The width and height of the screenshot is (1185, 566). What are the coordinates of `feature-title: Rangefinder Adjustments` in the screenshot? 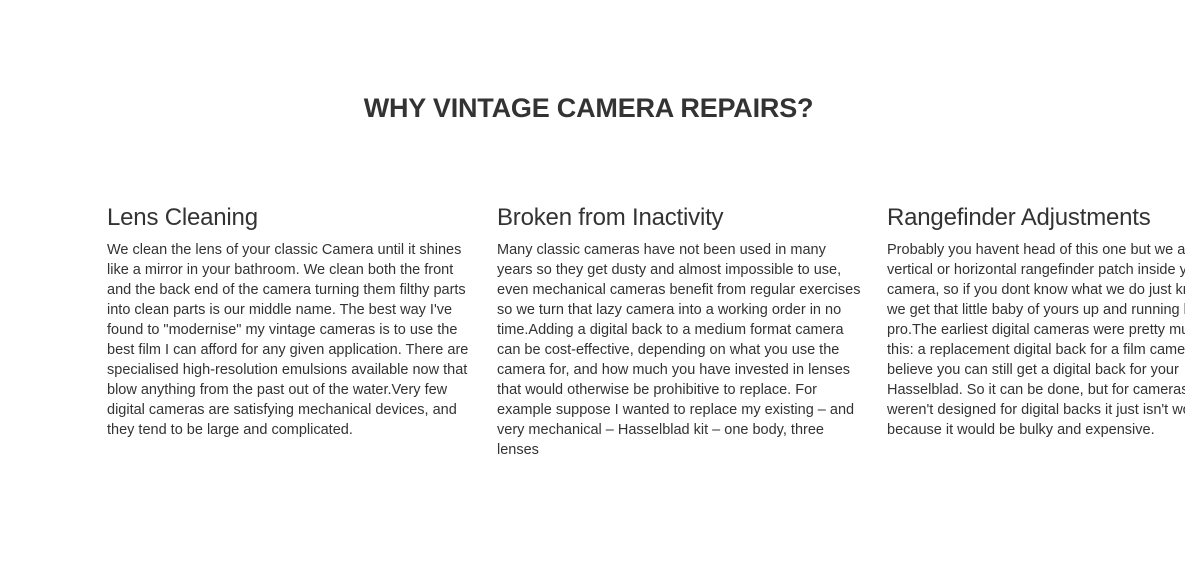 It's located at (1019, 217).